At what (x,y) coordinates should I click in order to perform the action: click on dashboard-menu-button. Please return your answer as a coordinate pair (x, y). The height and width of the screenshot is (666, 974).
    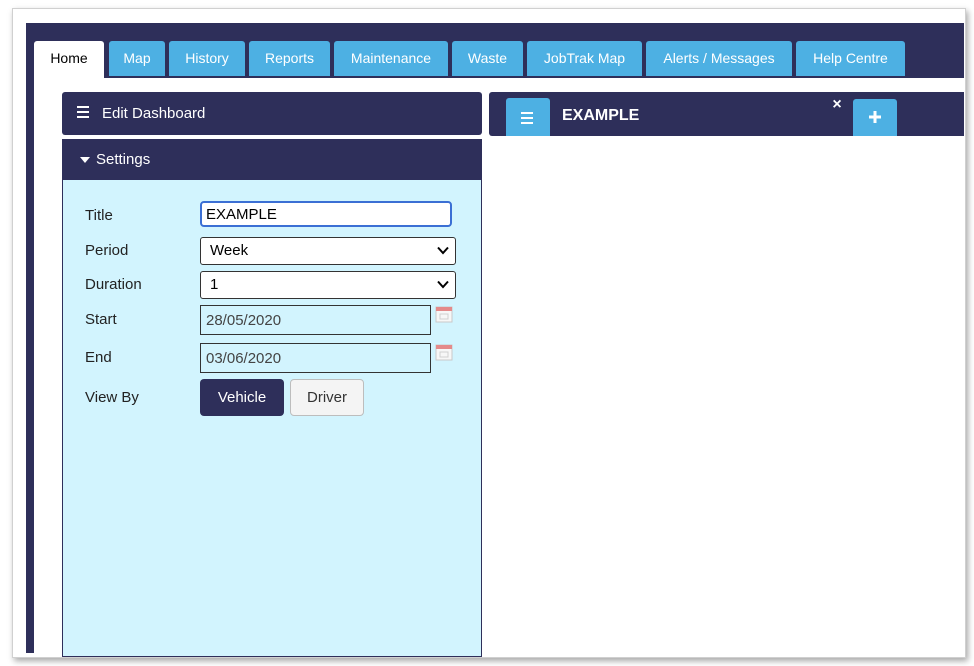
    Looking at the image, I should click on (528, 117).